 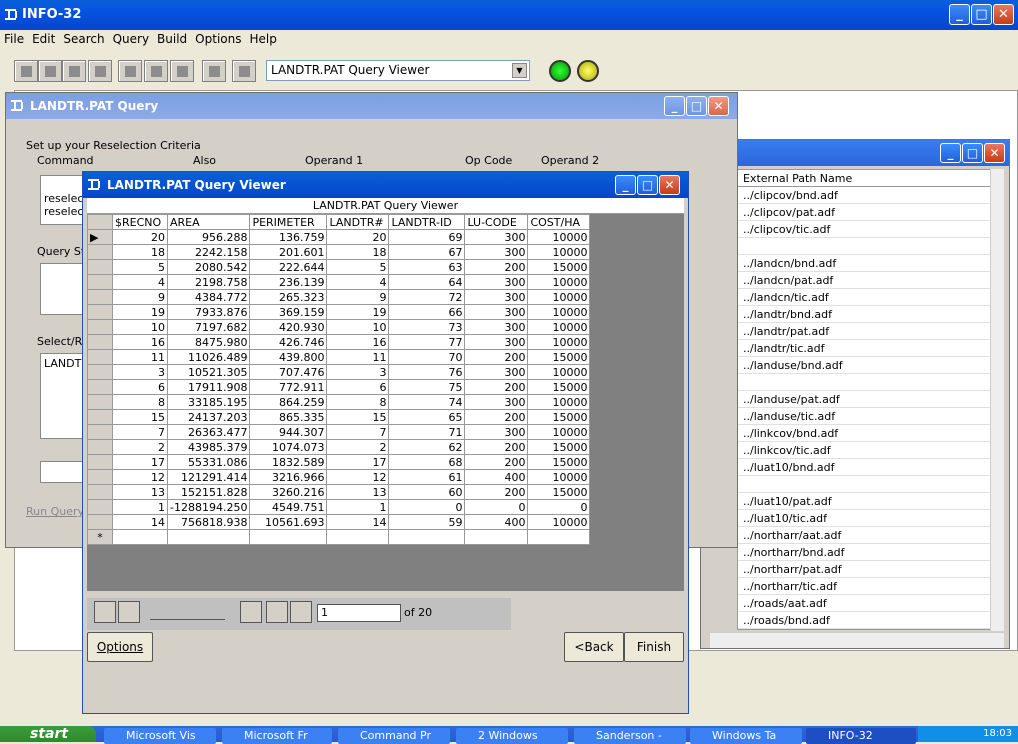 What do you see at coordinates (208, 312) in the screenshot?
I see `grid-cell: 7933.876` at bounding box center [208, 312].